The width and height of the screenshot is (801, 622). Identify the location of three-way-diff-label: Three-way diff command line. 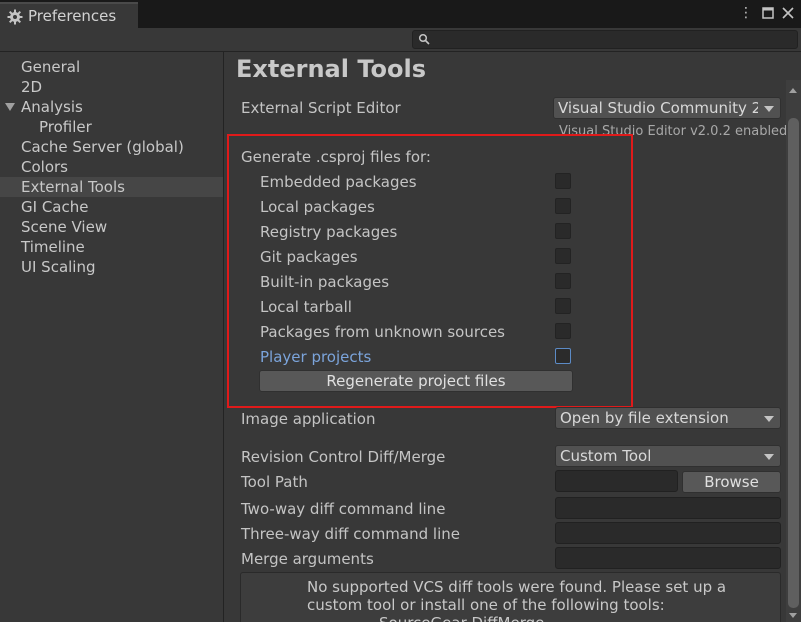
(350, 534).